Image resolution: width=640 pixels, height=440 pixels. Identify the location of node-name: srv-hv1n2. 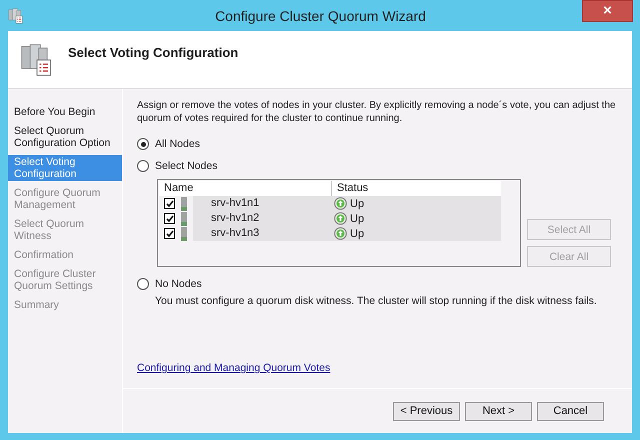
(262, 218).